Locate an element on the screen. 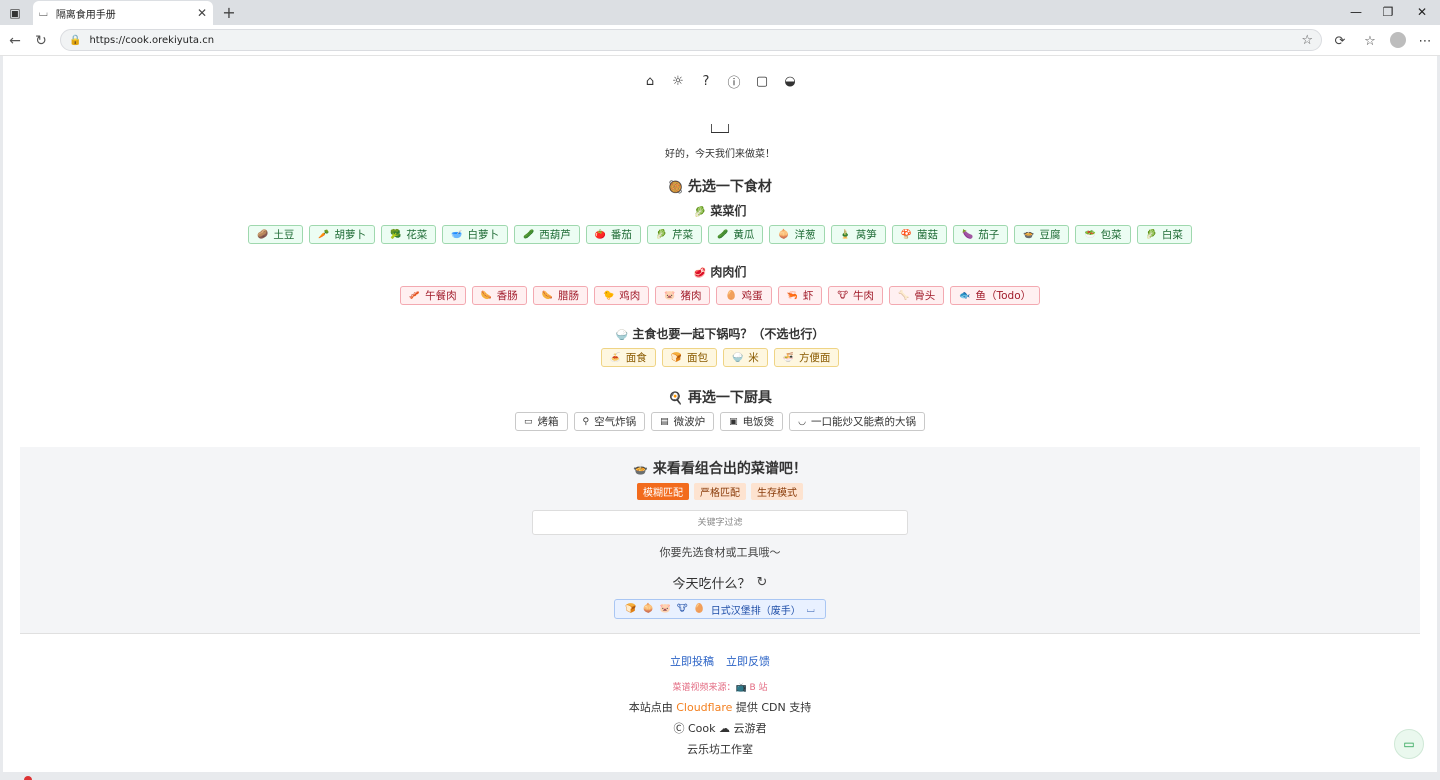 This screenshot has width=1440, height=780. veg-chip: 🥦 花菜 is located at coordinates (409, 234).